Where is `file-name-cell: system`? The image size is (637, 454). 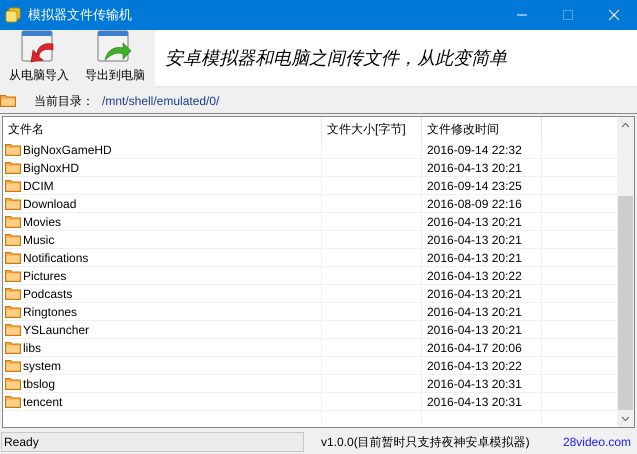 file-name-cell: system is located at coordinates (162, 365).